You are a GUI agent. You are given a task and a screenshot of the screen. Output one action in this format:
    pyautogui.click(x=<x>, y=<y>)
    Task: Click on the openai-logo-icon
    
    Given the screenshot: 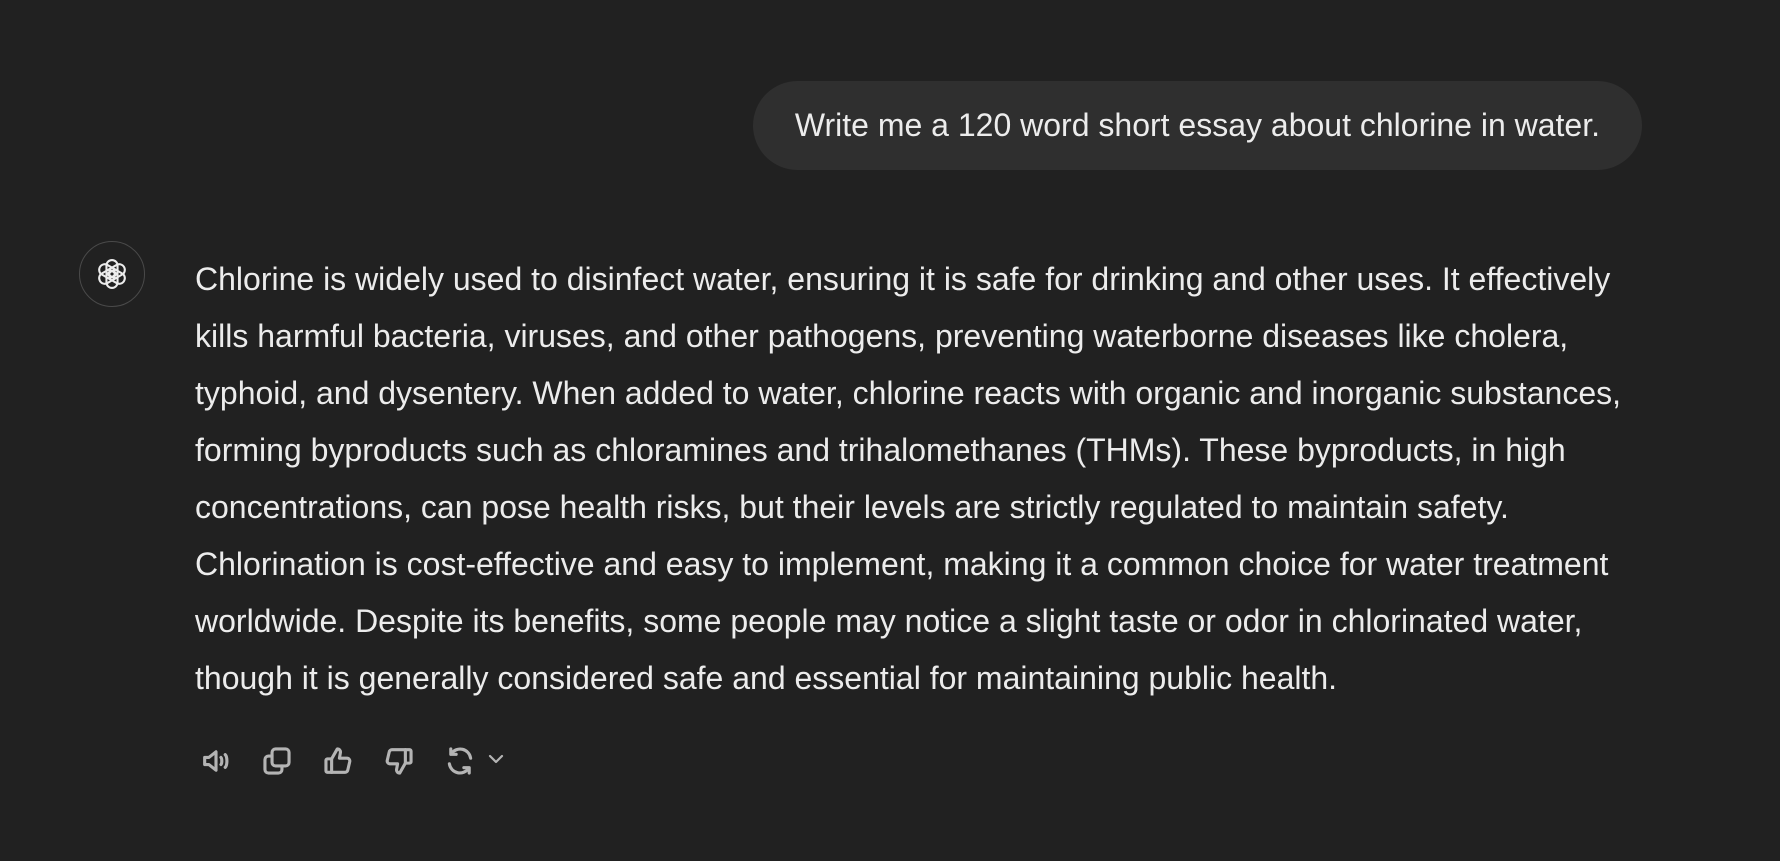 What is the action you would take?
    pyautogui.click(x=112, y=274)
    